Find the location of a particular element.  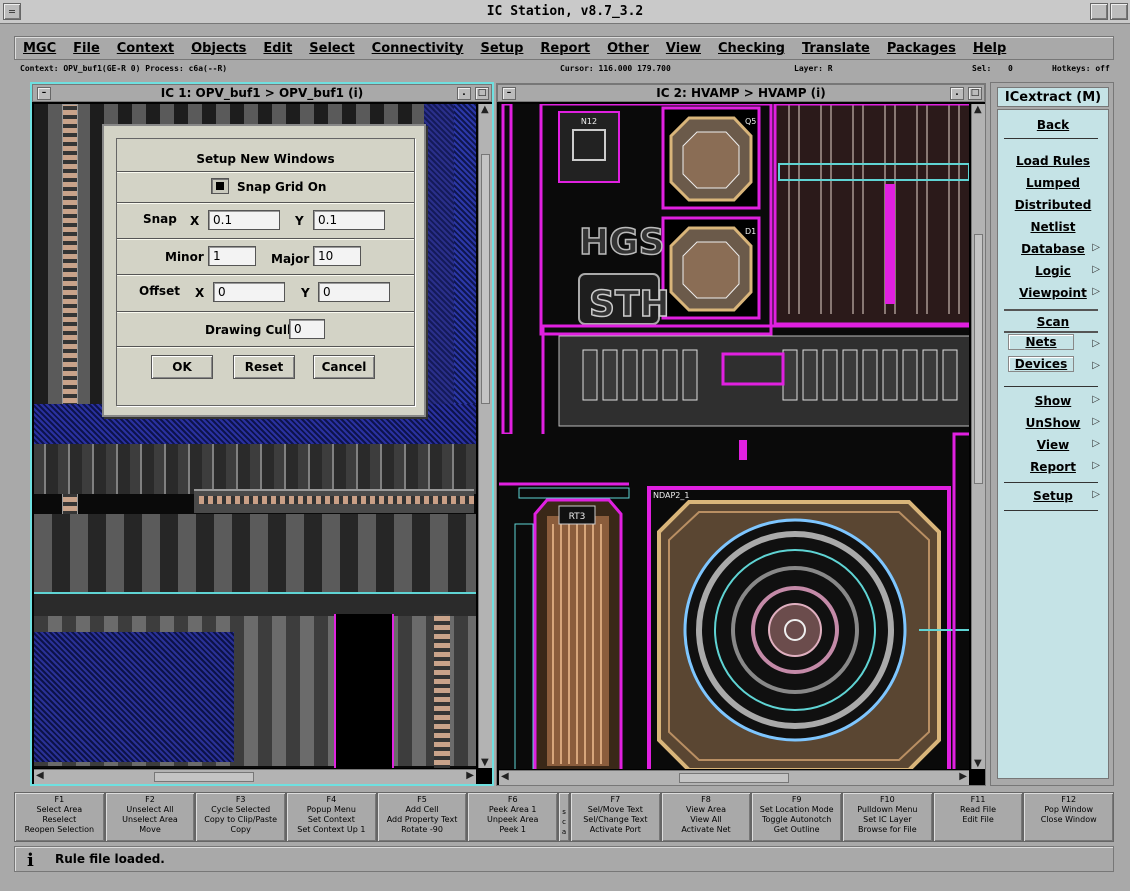

palette-back: Back is located at coordinates (1053, 125).